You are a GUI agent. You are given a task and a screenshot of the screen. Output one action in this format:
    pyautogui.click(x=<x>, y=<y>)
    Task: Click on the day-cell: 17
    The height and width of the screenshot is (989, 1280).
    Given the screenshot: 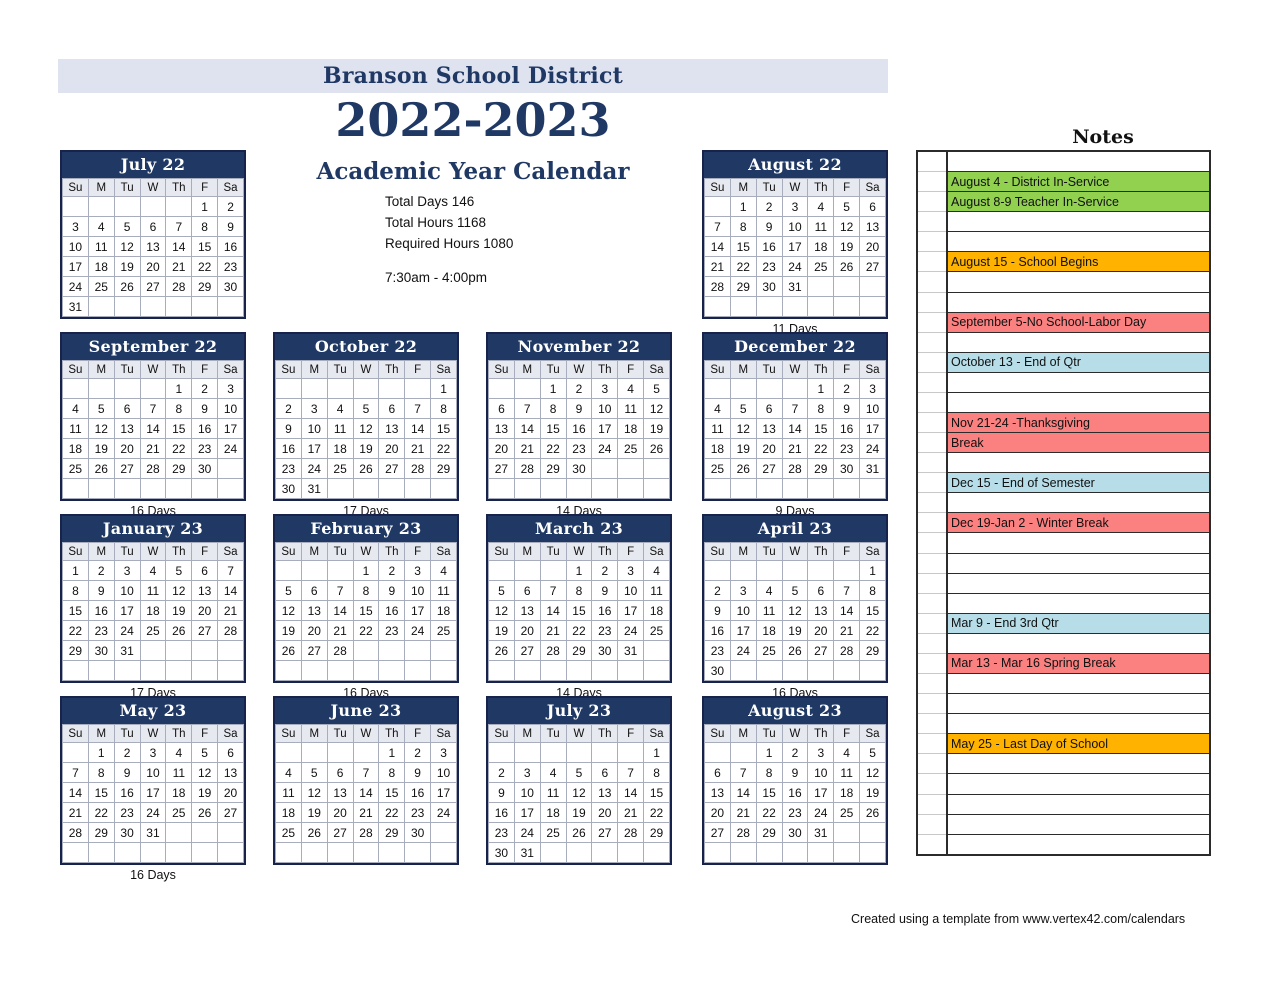 What is the action you would take?
    pyautogui.click(x=631, y=610)
    